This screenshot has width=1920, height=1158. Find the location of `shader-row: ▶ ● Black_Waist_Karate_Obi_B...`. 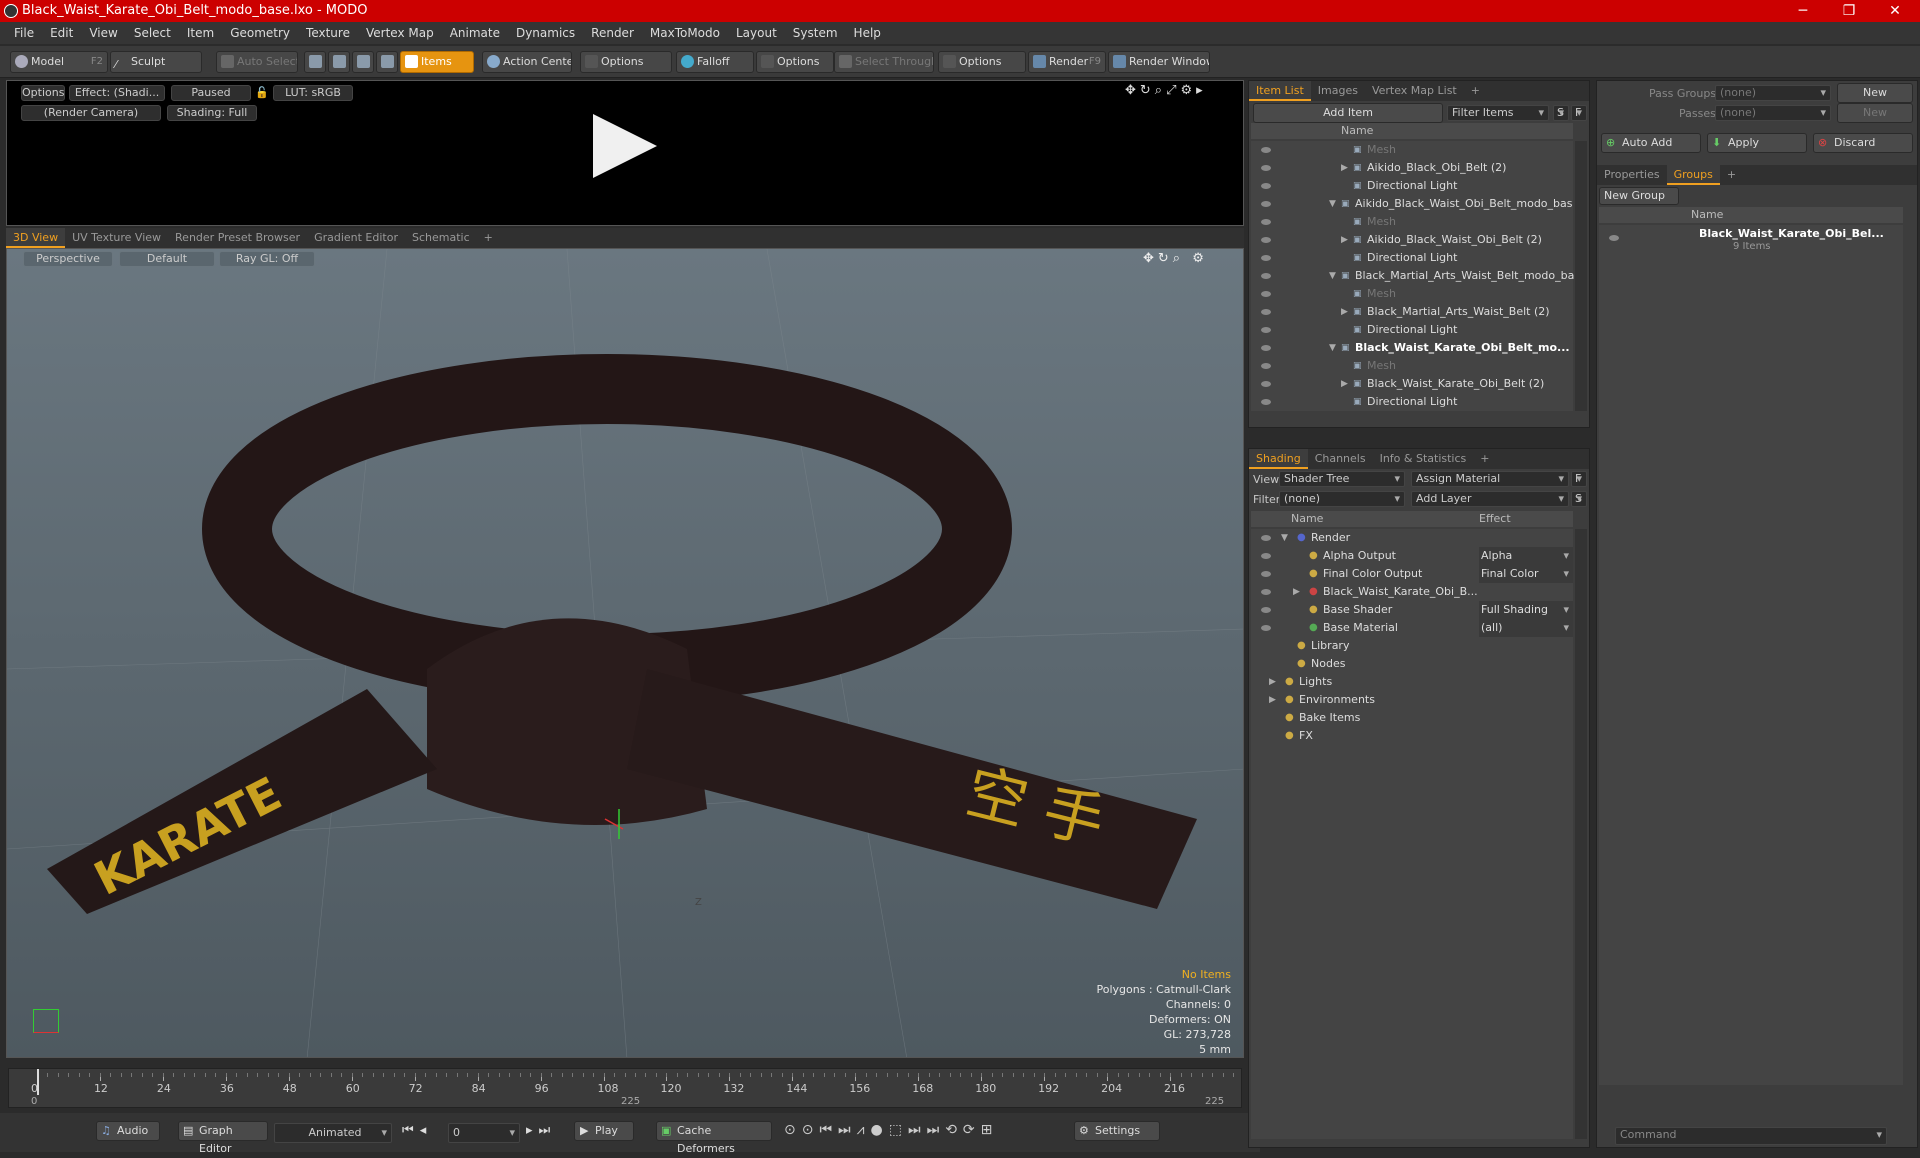

shader-row: ▶ ● Black_Waist_Karate_Obi_B... is located at coordinates (1412, 592).